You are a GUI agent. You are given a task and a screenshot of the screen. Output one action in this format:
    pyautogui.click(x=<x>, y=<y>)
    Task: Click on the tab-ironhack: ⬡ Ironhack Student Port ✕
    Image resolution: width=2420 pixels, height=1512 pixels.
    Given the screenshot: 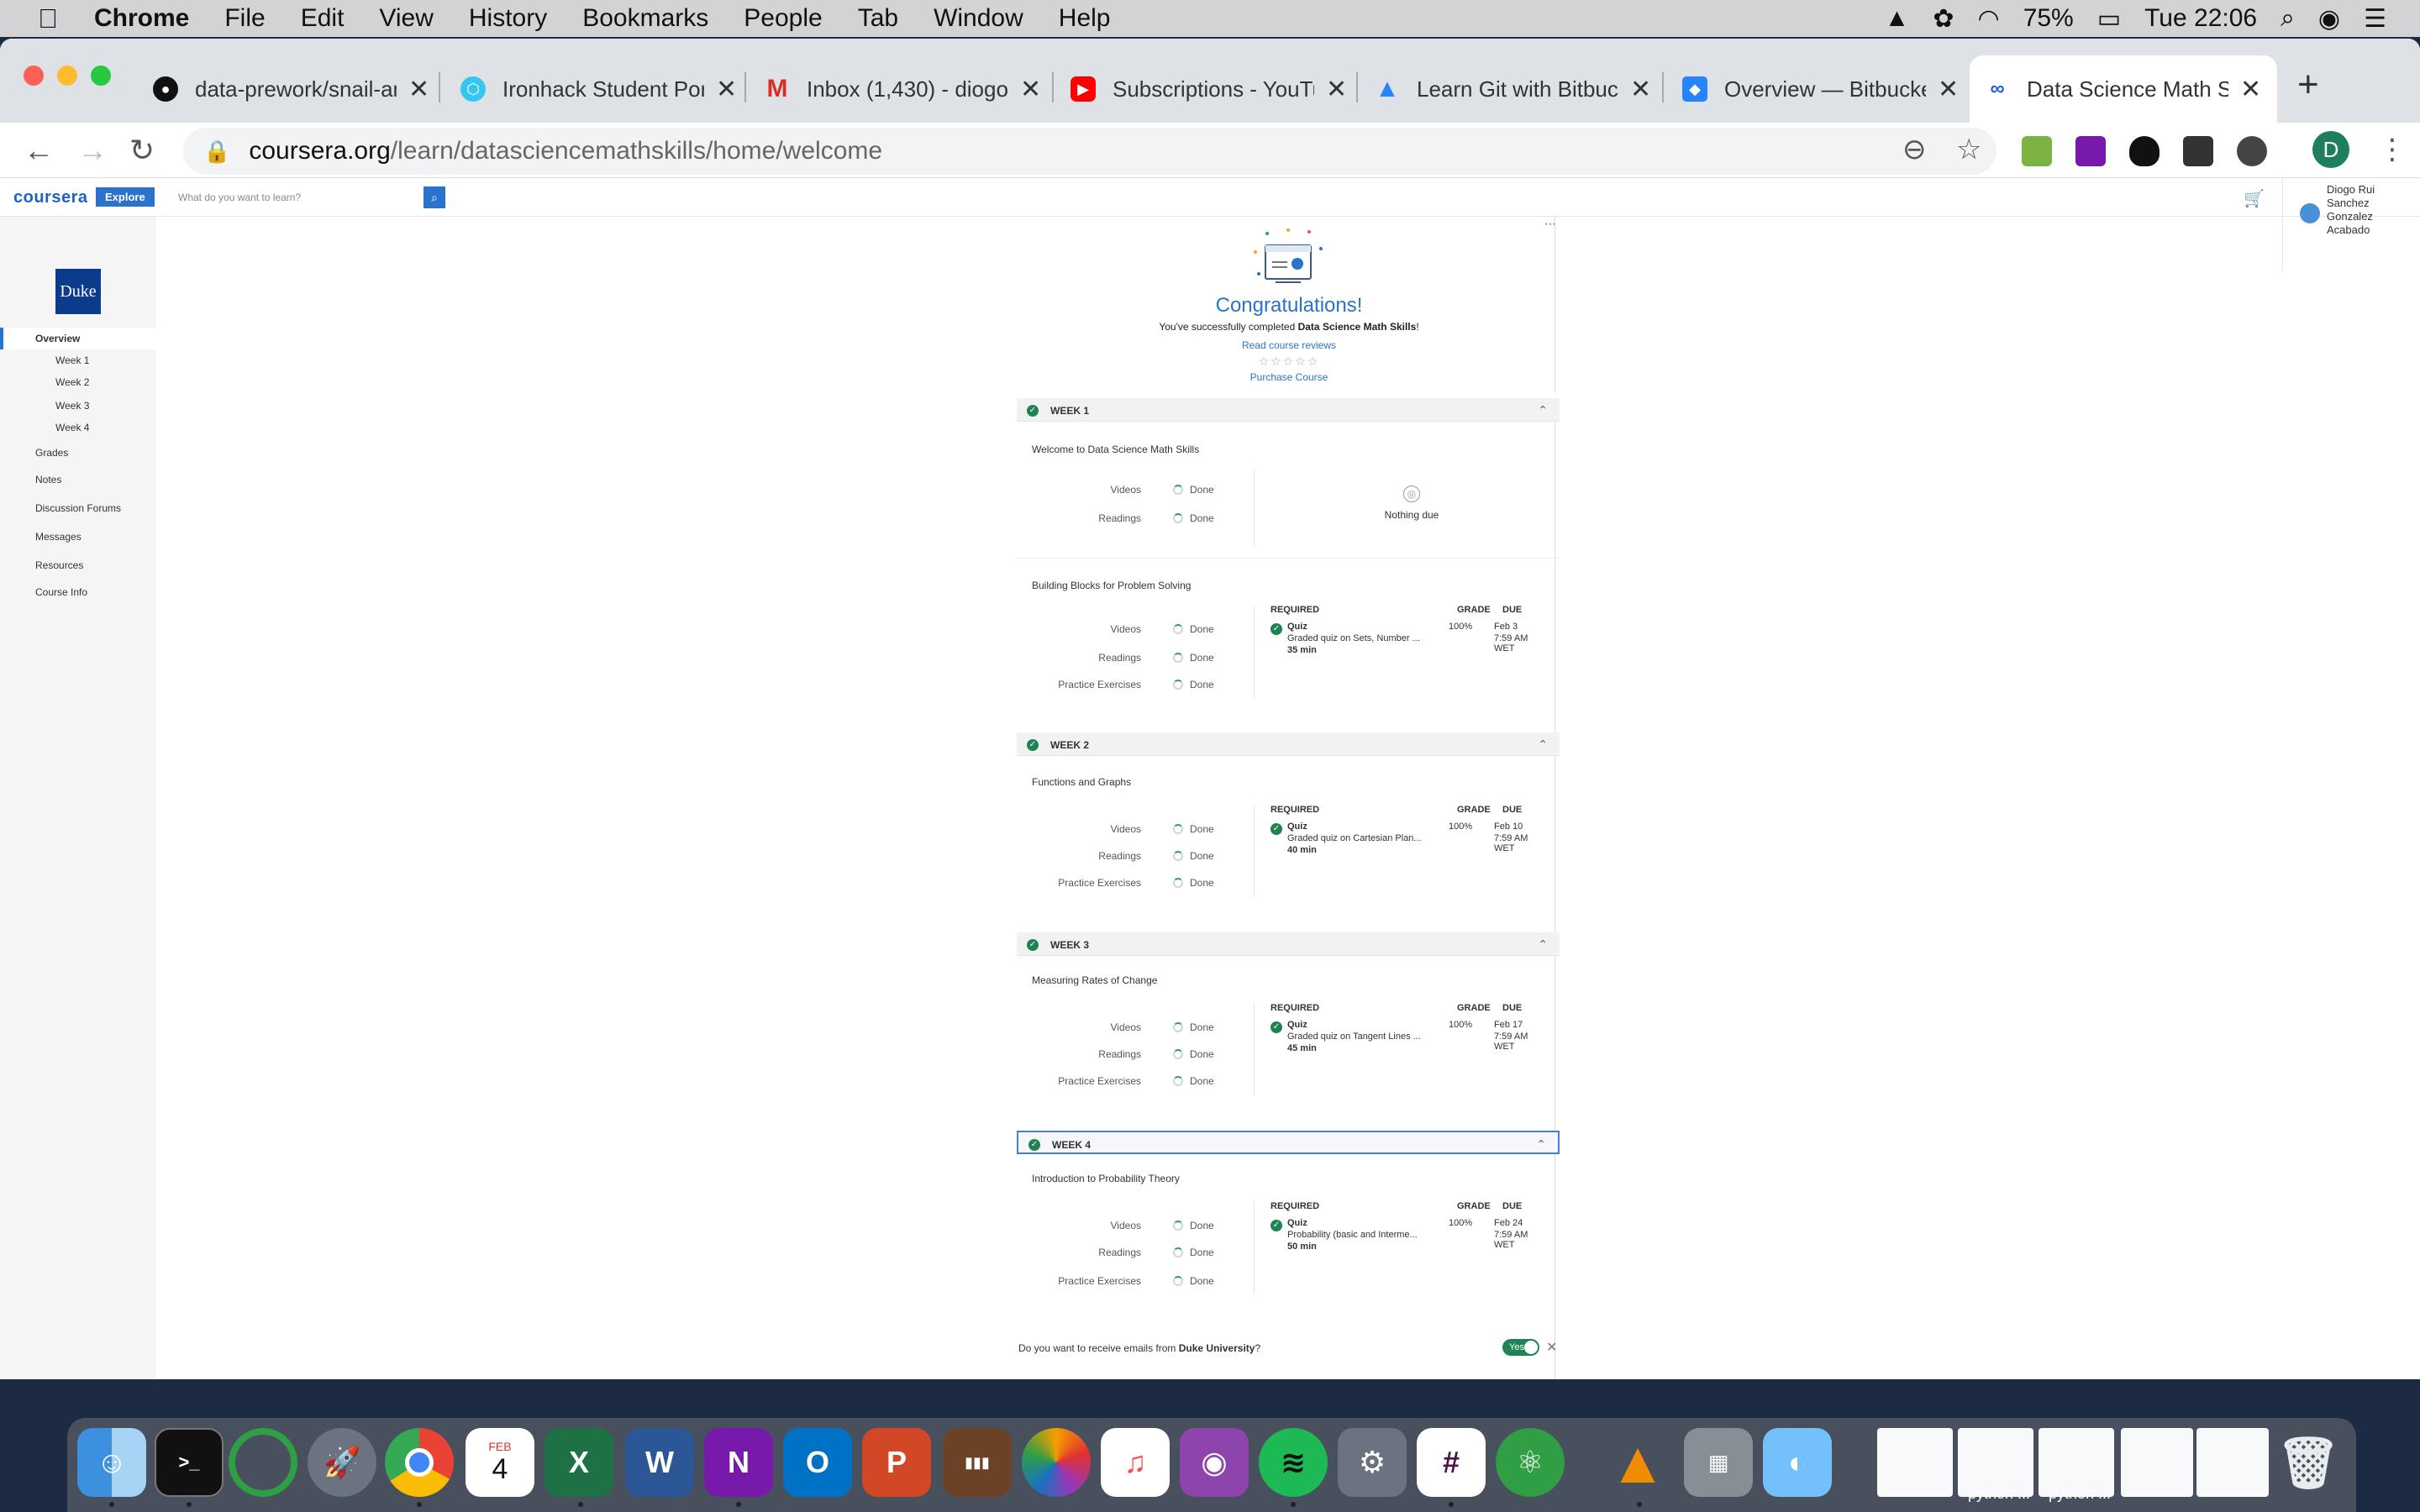 What is the action you would take?
    pyautogui.click(x=598, y=89)
    